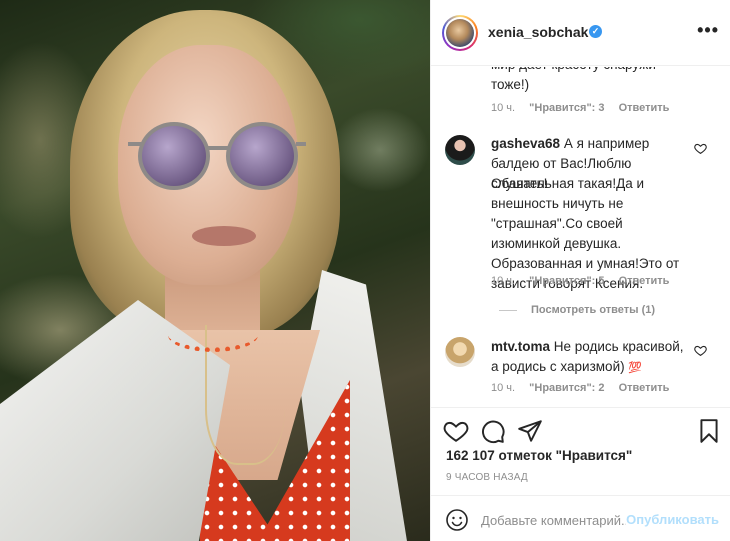  Describe the element at coordinates (557, 223) in the screenshot. I see `comment-text-line: "страшная".Со своей` at that location.